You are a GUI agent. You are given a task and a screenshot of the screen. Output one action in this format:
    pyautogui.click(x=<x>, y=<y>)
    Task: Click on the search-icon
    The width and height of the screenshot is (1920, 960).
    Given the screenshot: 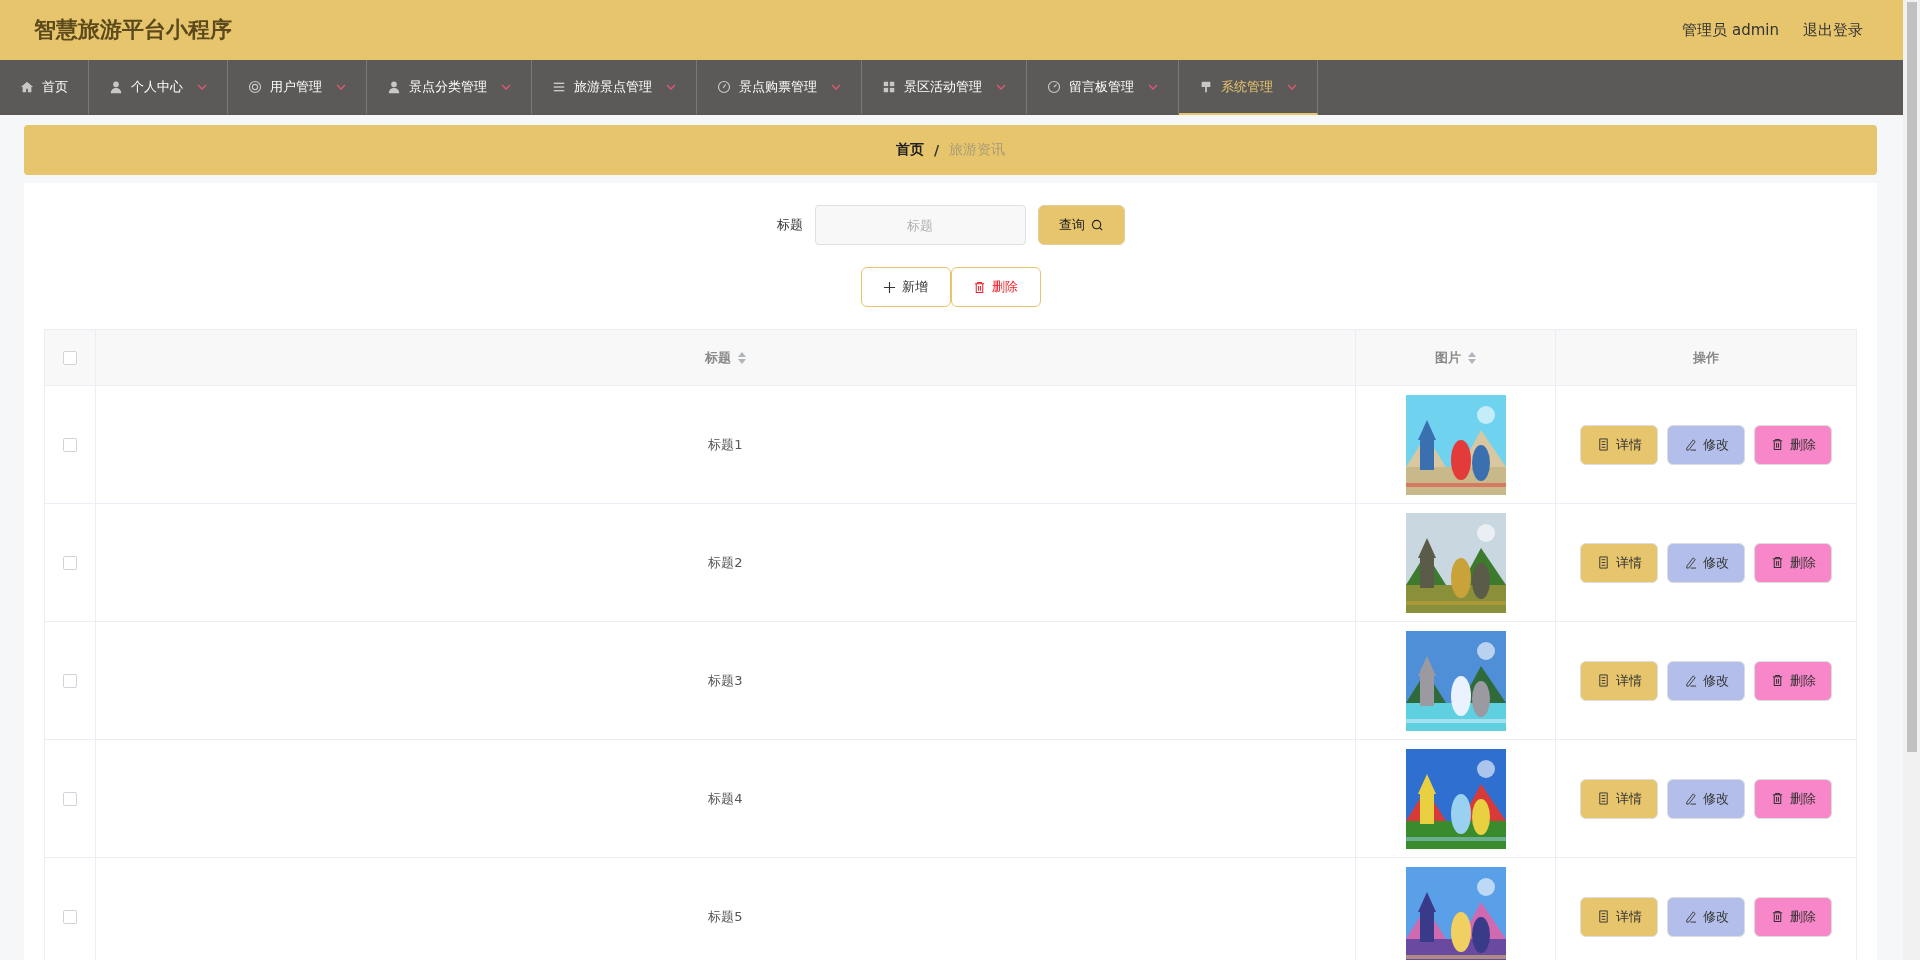 What is the action you would take?
    pyautogui.click(x=1097, y=225)
    